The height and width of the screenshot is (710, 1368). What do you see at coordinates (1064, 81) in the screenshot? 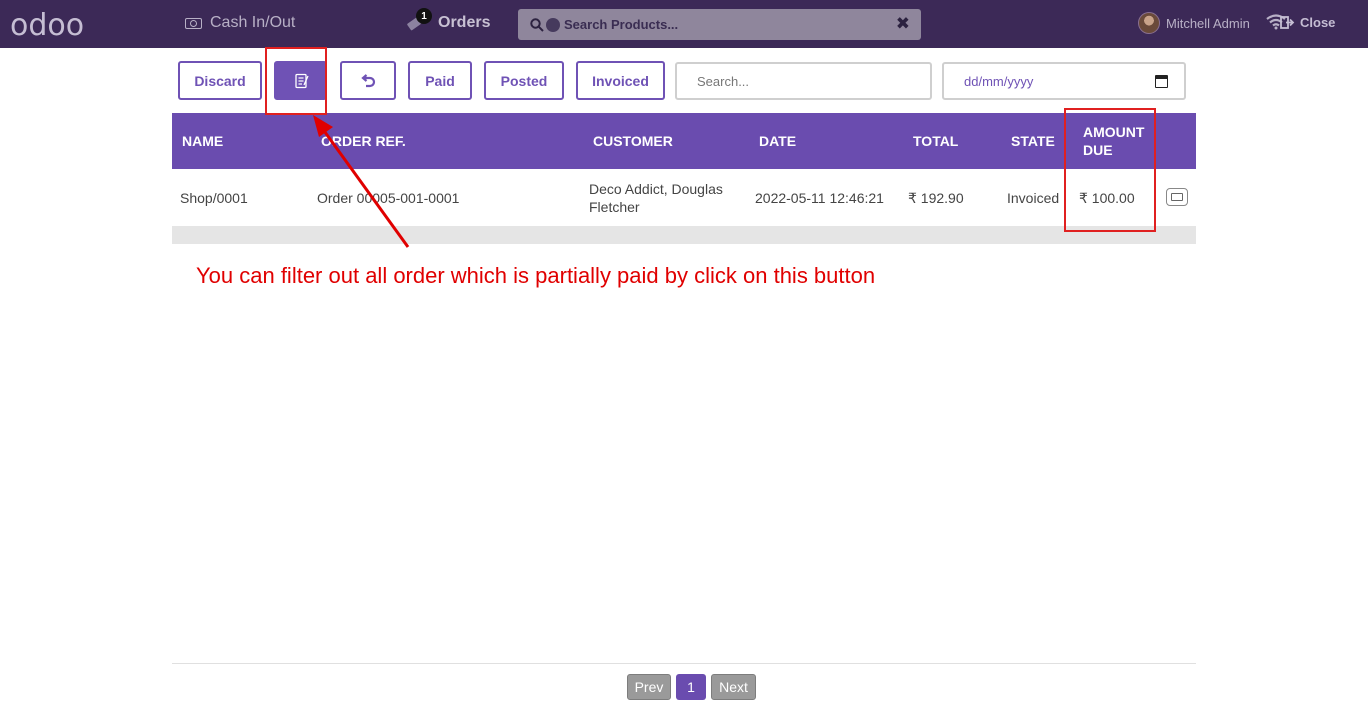
I see `date-filter-input: dd/mm/yyyy` at bounding box center [1064, 81].